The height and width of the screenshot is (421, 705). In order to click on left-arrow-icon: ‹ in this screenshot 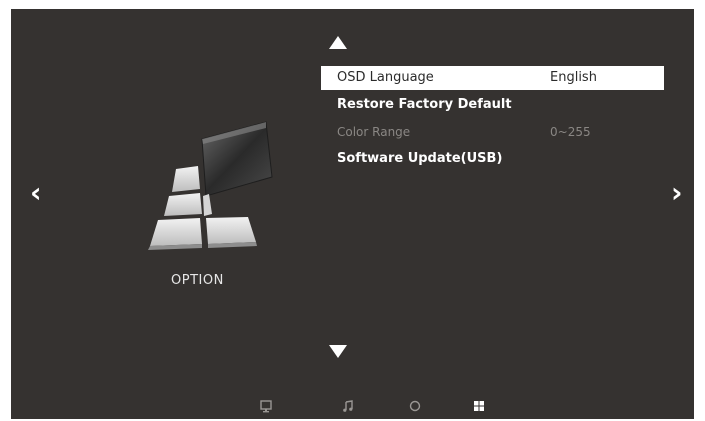, I will do `click(36, 193)`.